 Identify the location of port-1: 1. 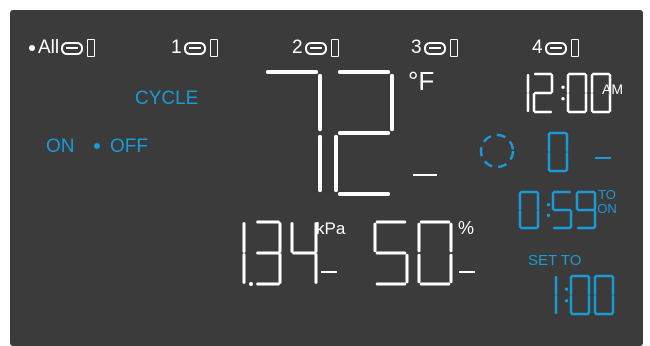
(194, 48).